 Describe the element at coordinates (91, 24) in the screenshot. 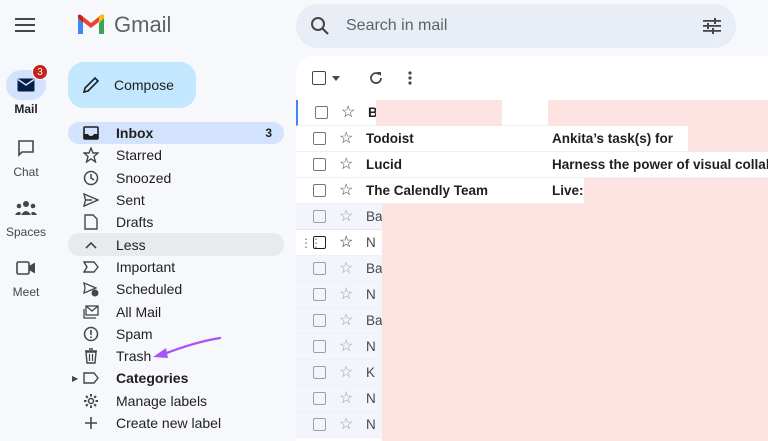

I see `gmail-m-icon` at that location.